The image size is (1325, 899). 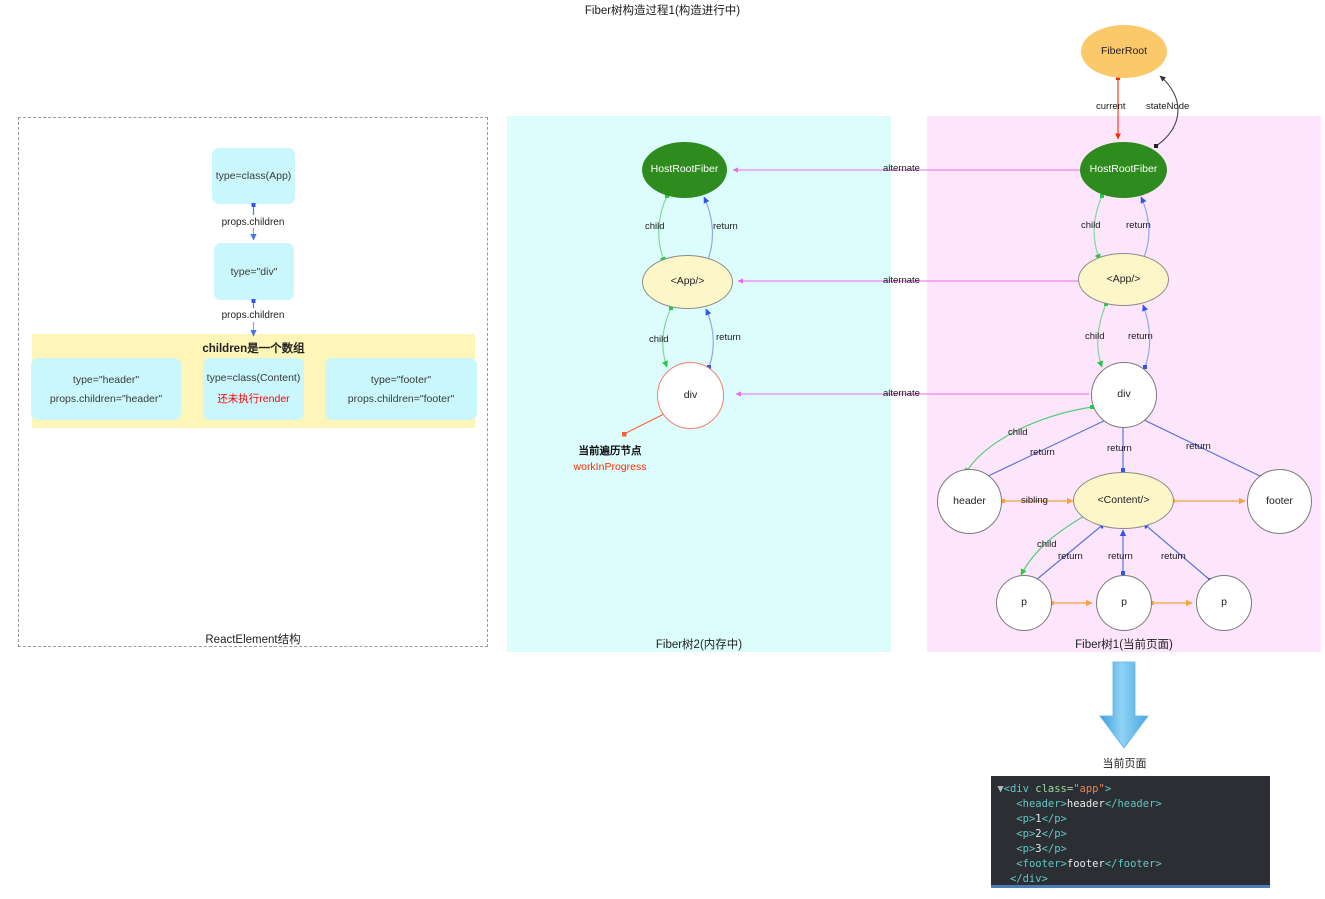 What do you see at coordinates (1124, 705) in the screenshot?
I see `current-page-arrow` at bounding box center [1124, 705].